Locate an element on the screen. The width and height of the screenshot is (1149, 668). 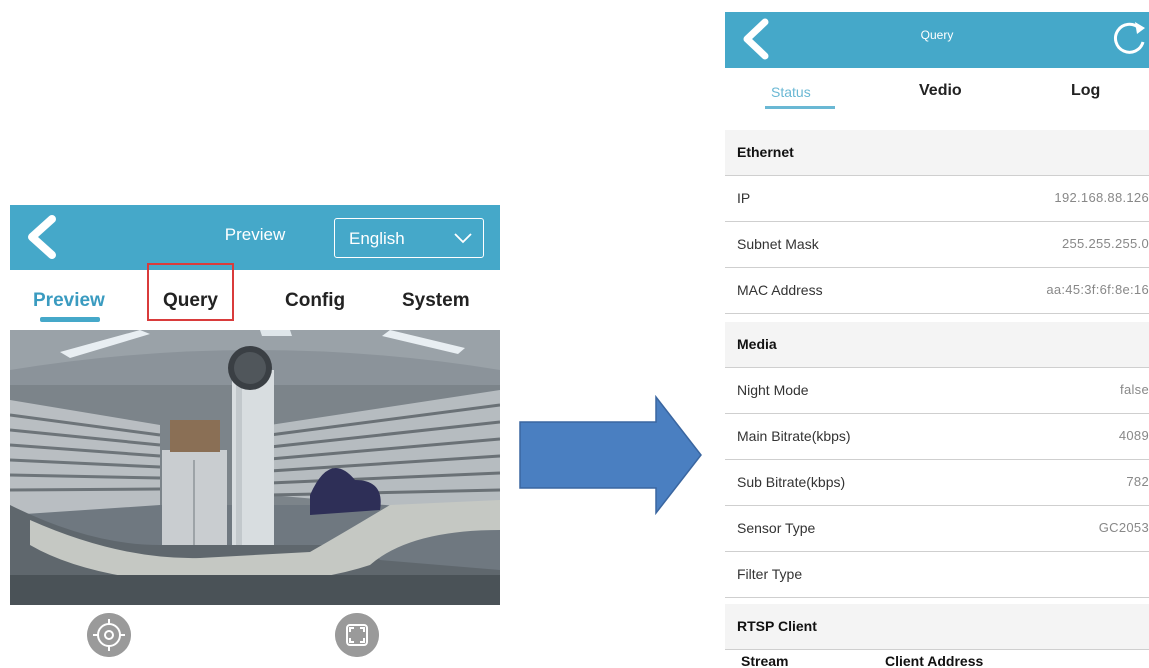
section-title: Media is located at coordinates (757, 344).